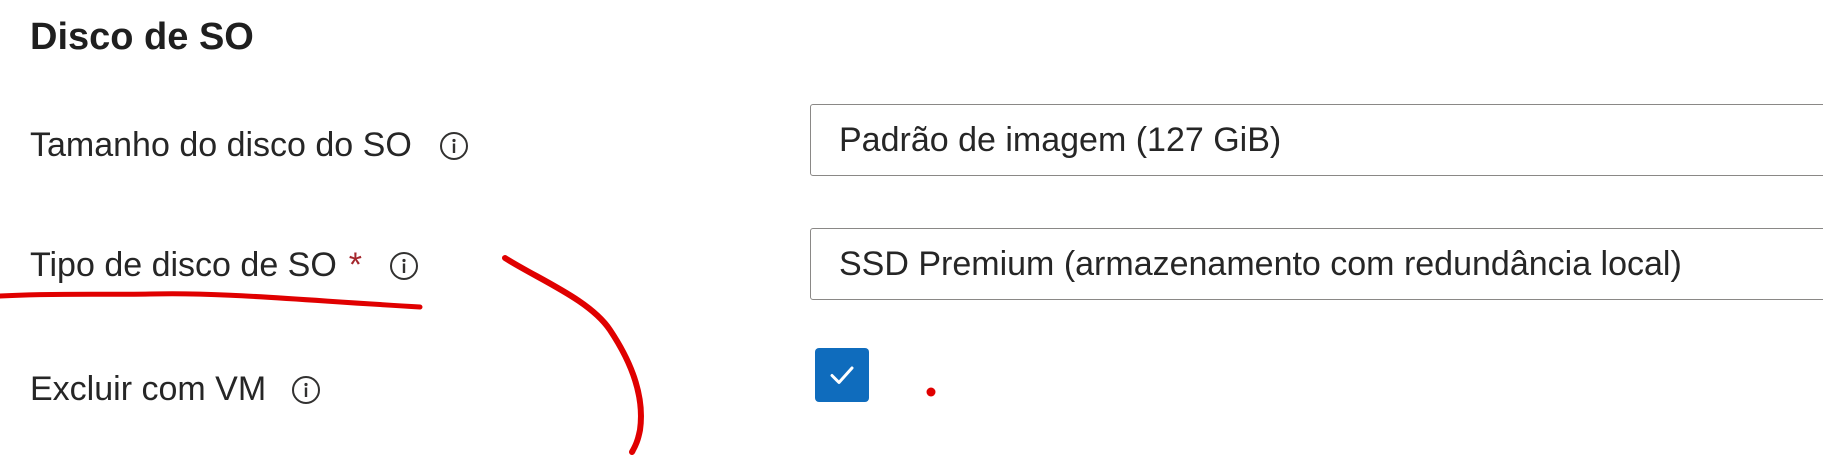  I want to click on os-disk-size-label-row: Tamanho do disco do SO, so click(250, 145).